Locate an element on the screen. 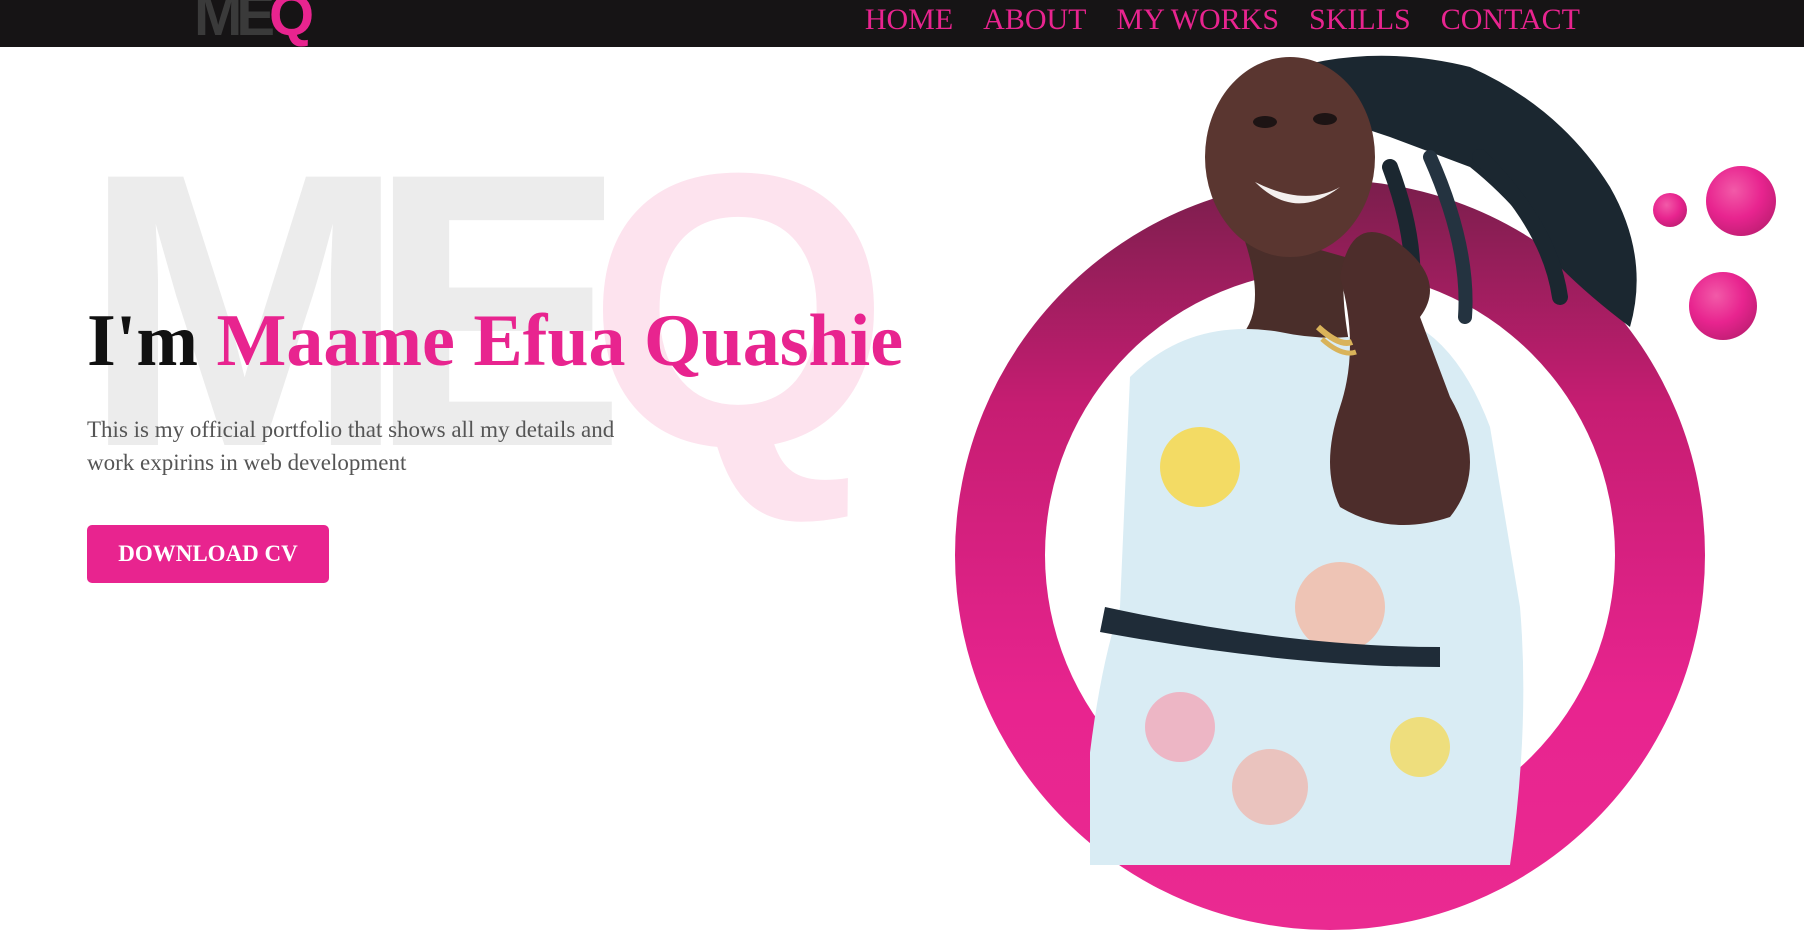 The image size is (1804, 930). nav-my-works-link: MY WORKS is located at coordinates (1198, 20).